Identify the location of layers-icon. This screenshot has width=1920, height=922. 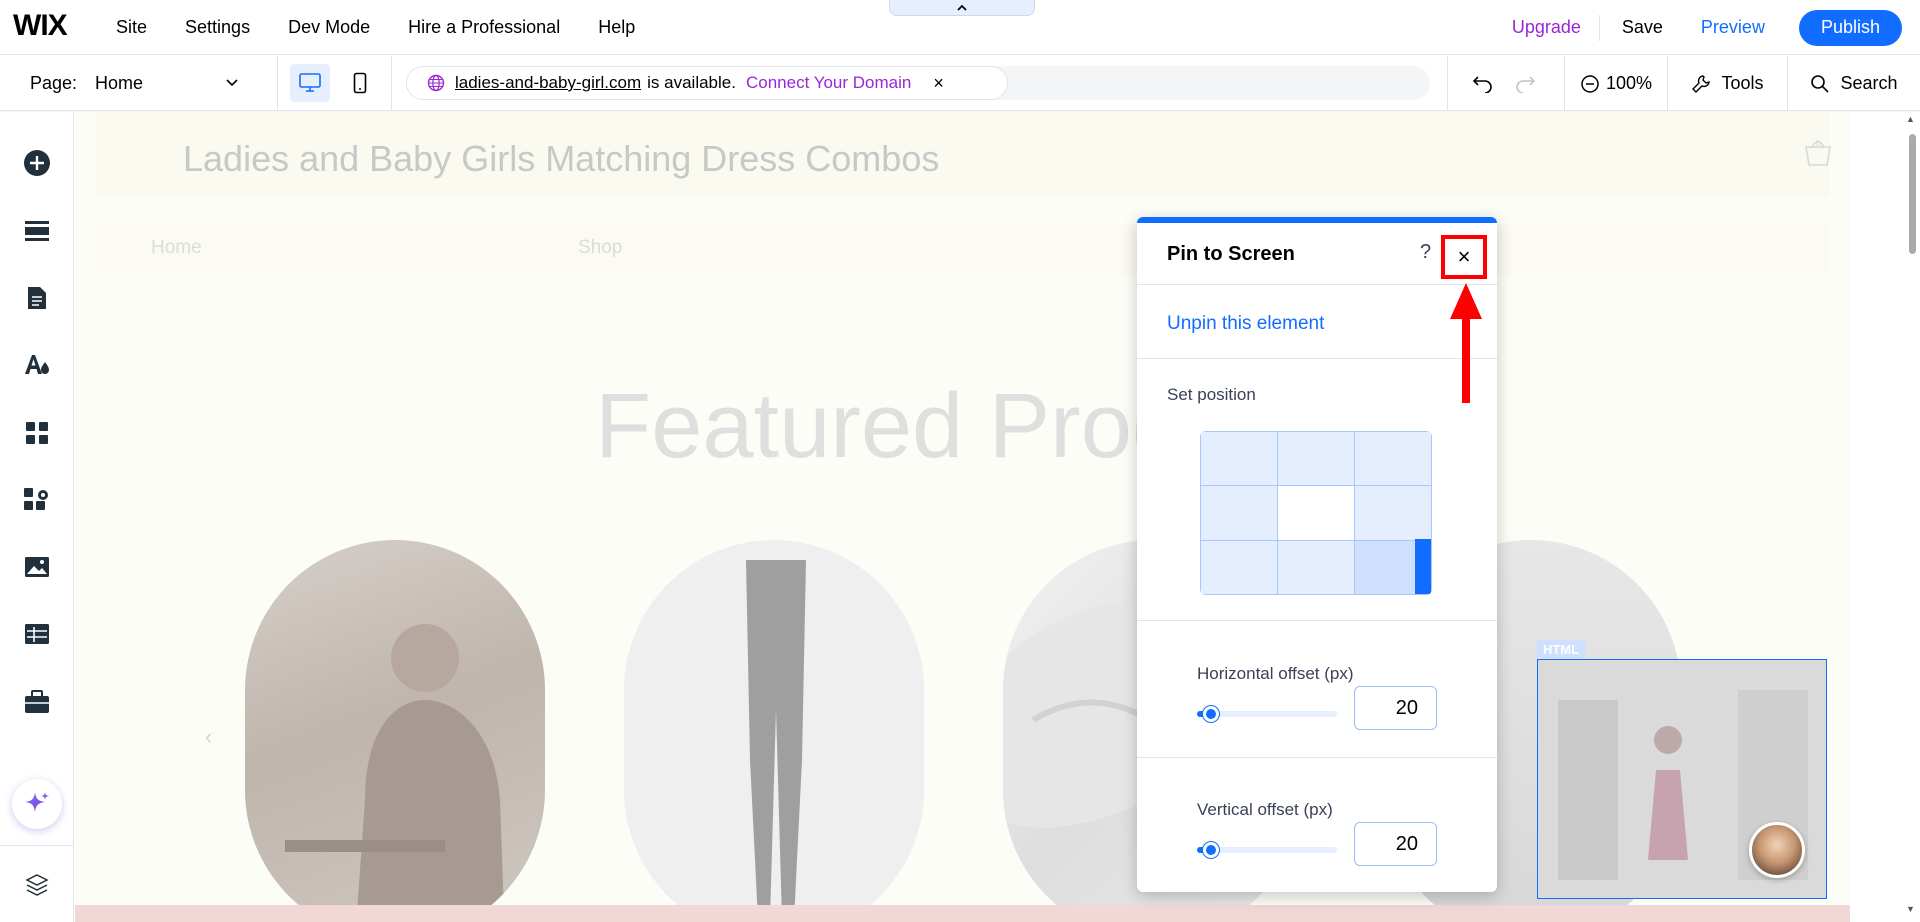
(37, 885).